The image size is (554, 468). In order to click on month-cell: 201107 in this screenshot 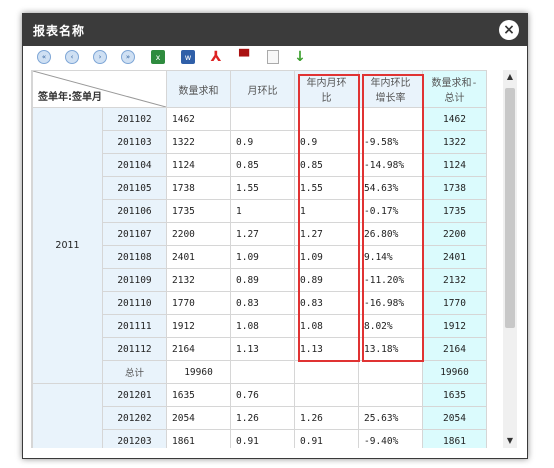, I will do `click(134, 234)`.